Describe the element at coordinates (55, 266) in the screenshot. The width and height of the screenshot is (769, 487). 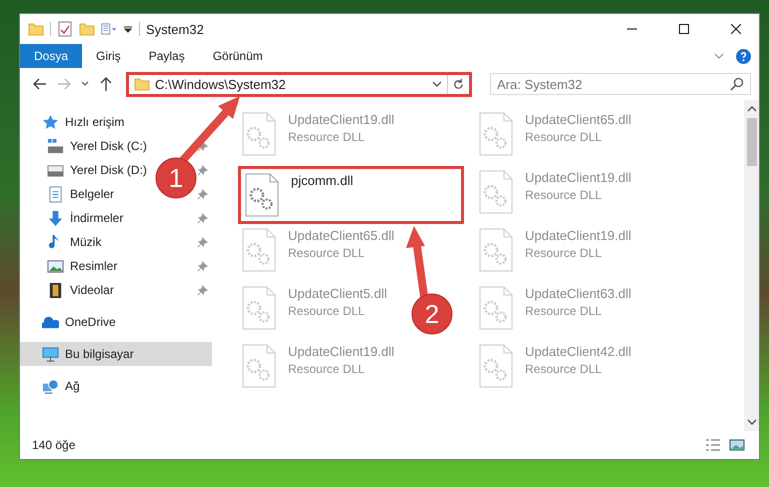
I see `picture-icon` at that location.